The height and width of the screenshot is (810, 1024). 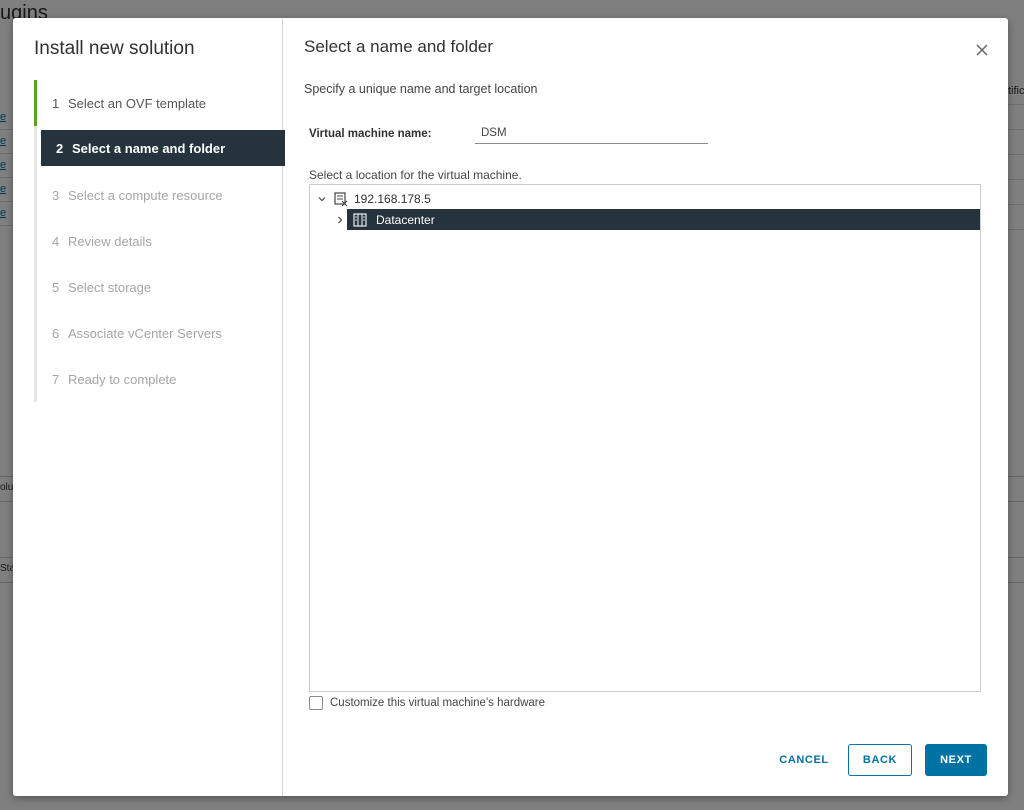 I want to click on back-button: BACK, so click(x=880, y=760).